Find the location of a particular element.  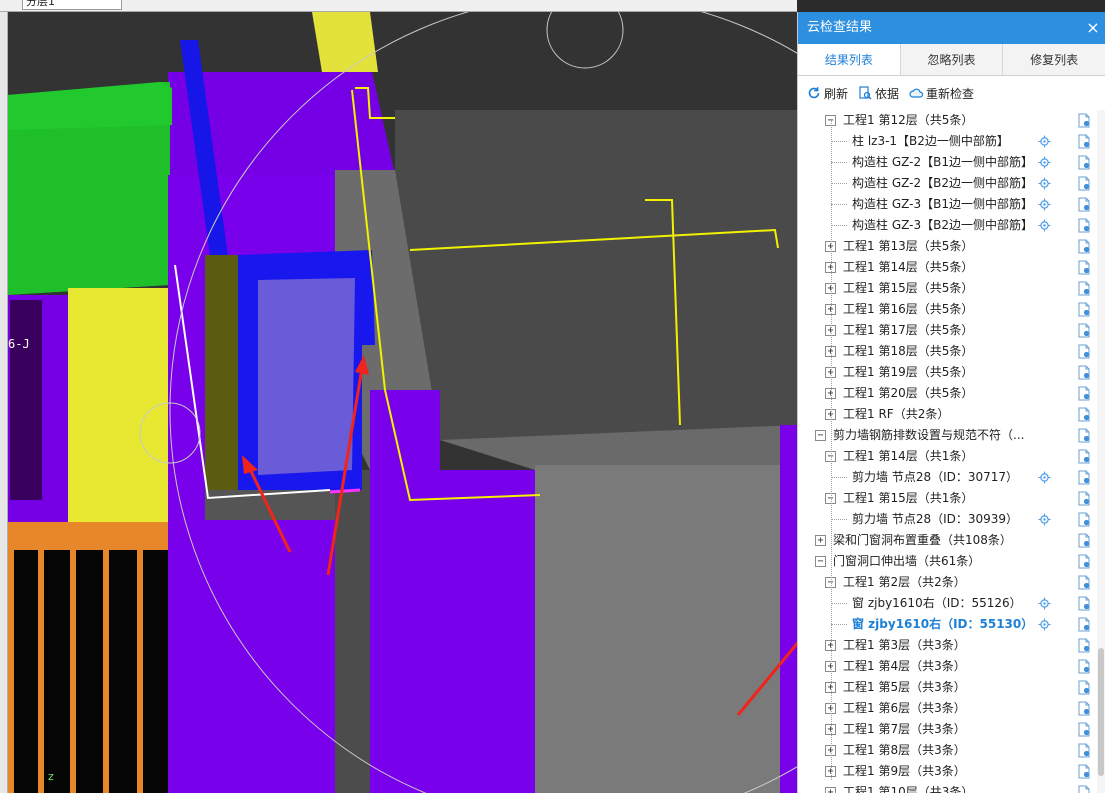

tree-row: − 工程1 第2层（共2条） is located at coordinates (951, 582).